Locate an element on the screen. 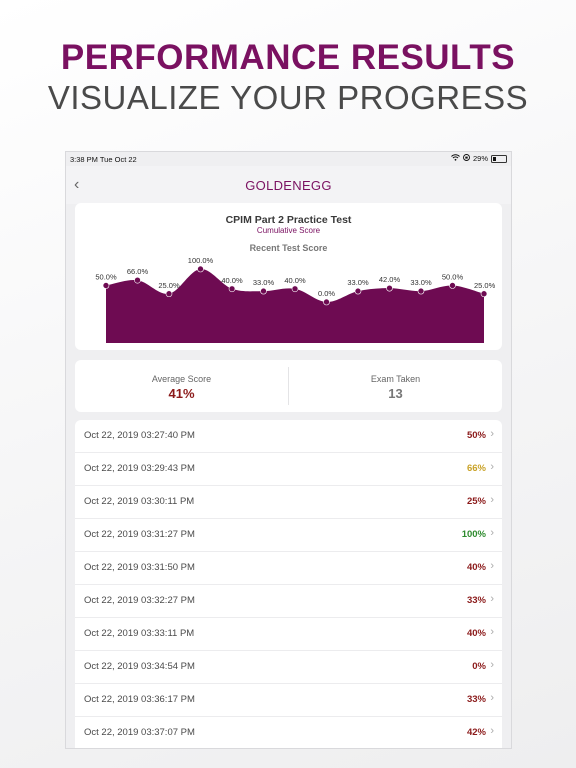  result-score: 42% is located at coordinates (476, 732).